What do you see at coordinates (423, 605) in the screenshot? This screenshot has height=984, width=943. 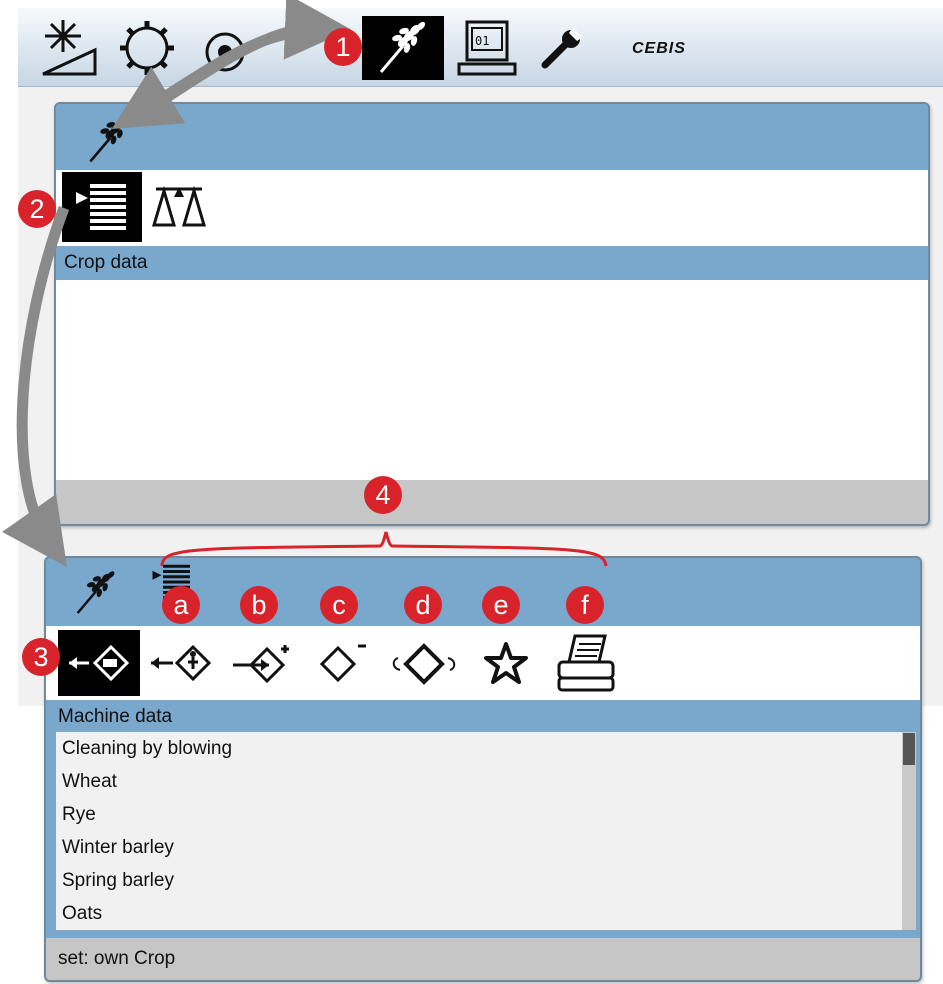 I see `callout-d: d` at bounding box center [423, 605].